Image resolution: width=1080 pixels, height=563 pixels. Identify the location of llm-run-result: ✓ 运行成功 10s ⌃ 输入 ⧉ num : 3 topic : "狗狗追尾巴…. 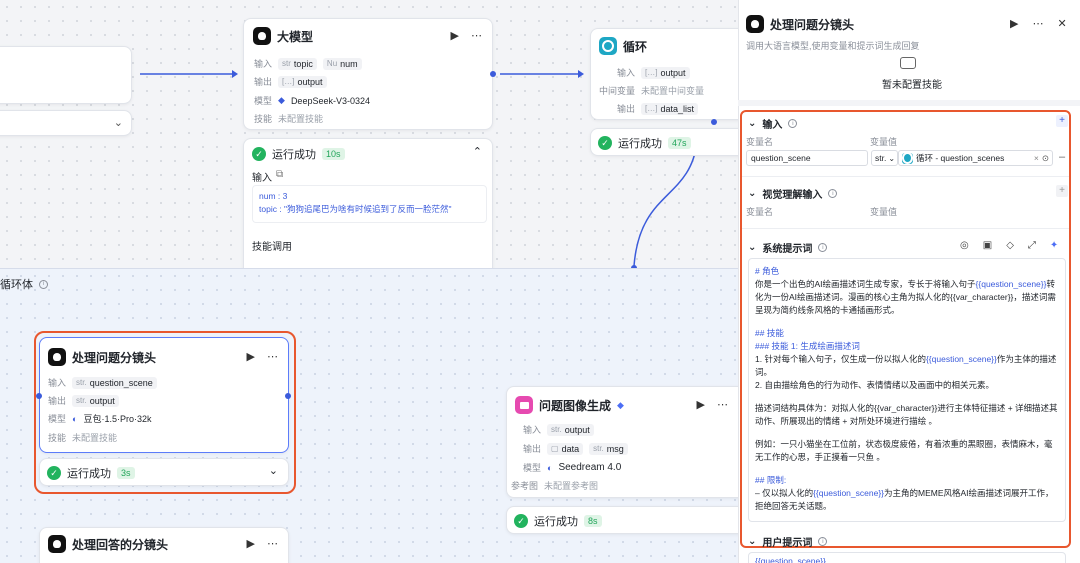
(368, 204).